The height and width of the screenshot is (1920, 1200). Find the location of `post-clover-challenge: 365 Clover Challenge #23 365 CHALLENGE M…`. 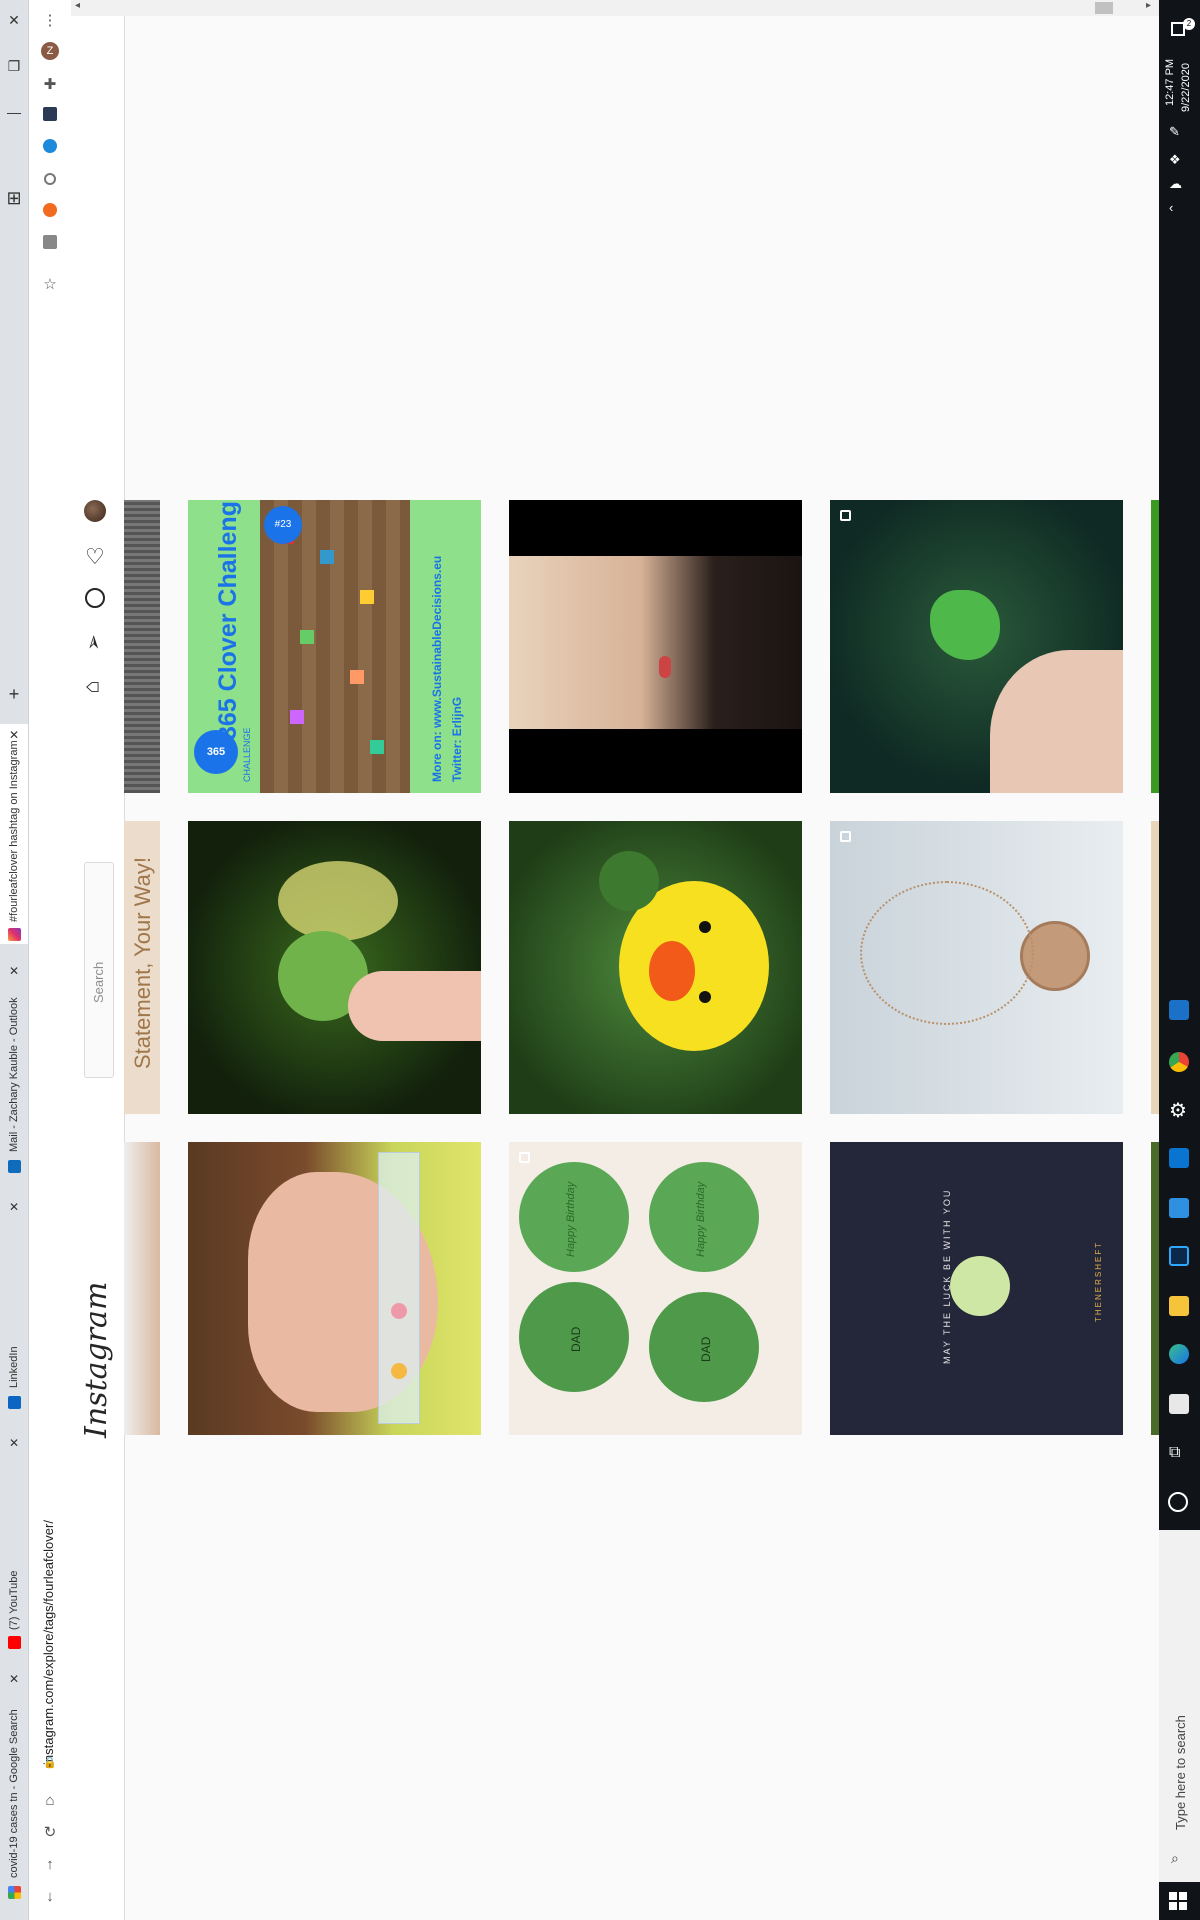

post-clover-challenge: 365 Clover Challenge #23 365 CHALLENGE M… is located at coordinates (334, 646).